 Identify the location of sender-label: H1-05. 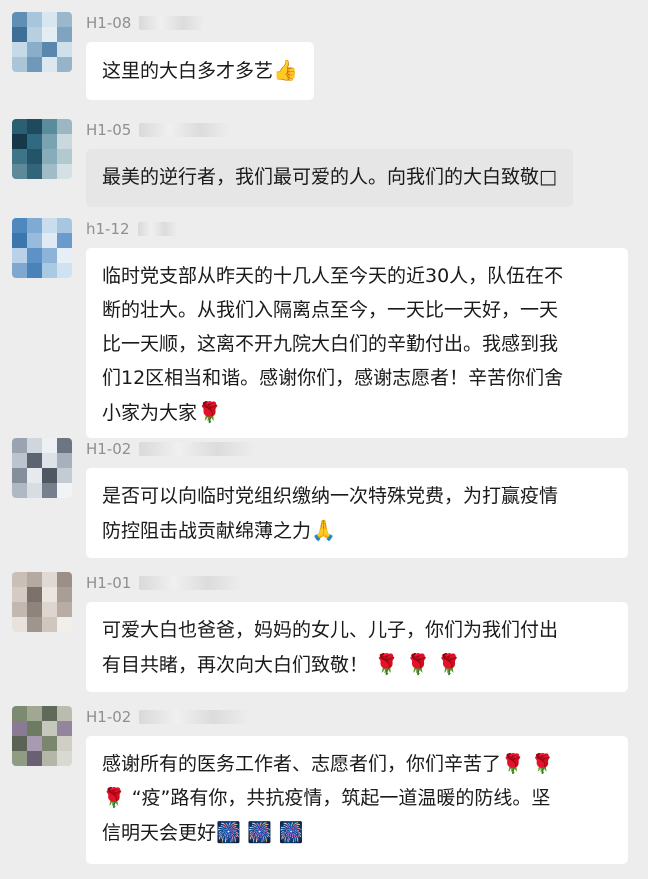
(109, 130).